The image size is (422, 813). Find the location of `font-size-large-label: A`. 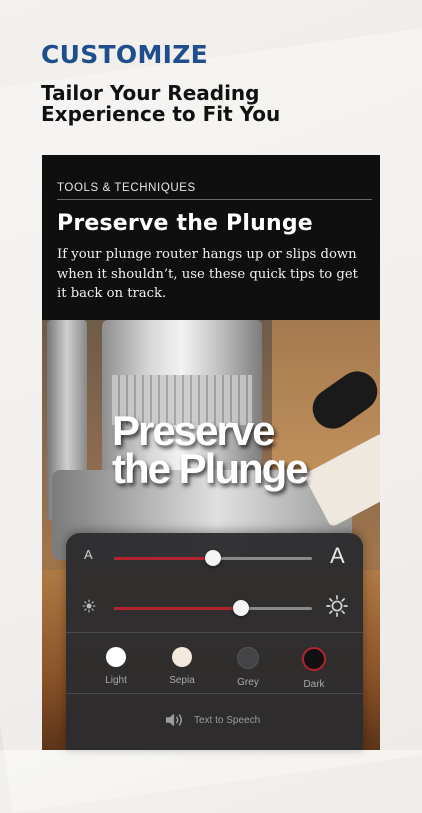

font-size-large-label: A is located at coordinates (337, 555).